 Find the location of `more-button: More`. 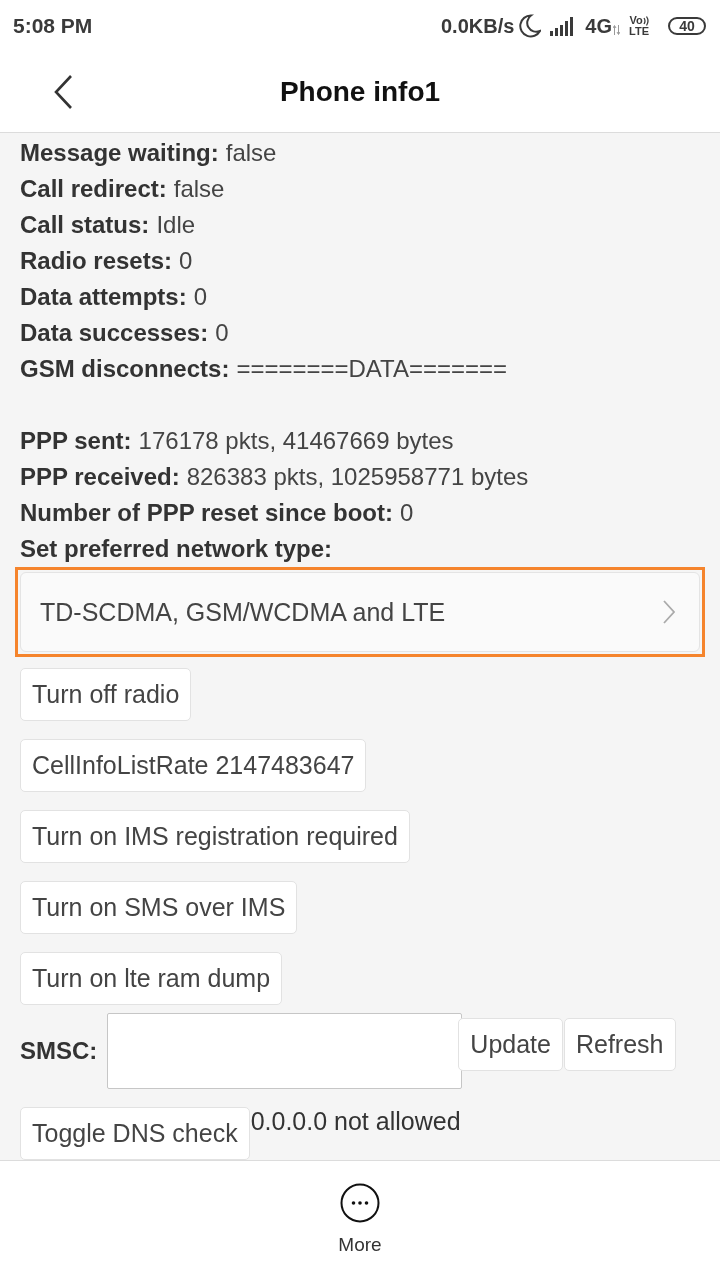

more-button: More is located at coordinates (360, 1220).